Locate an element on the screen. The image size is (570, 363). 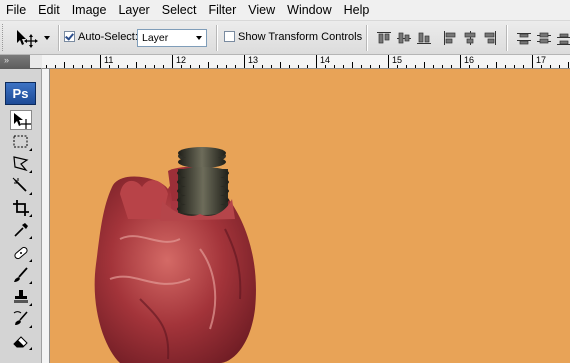
brush-tool-icon is located at coordinates (21, 274).